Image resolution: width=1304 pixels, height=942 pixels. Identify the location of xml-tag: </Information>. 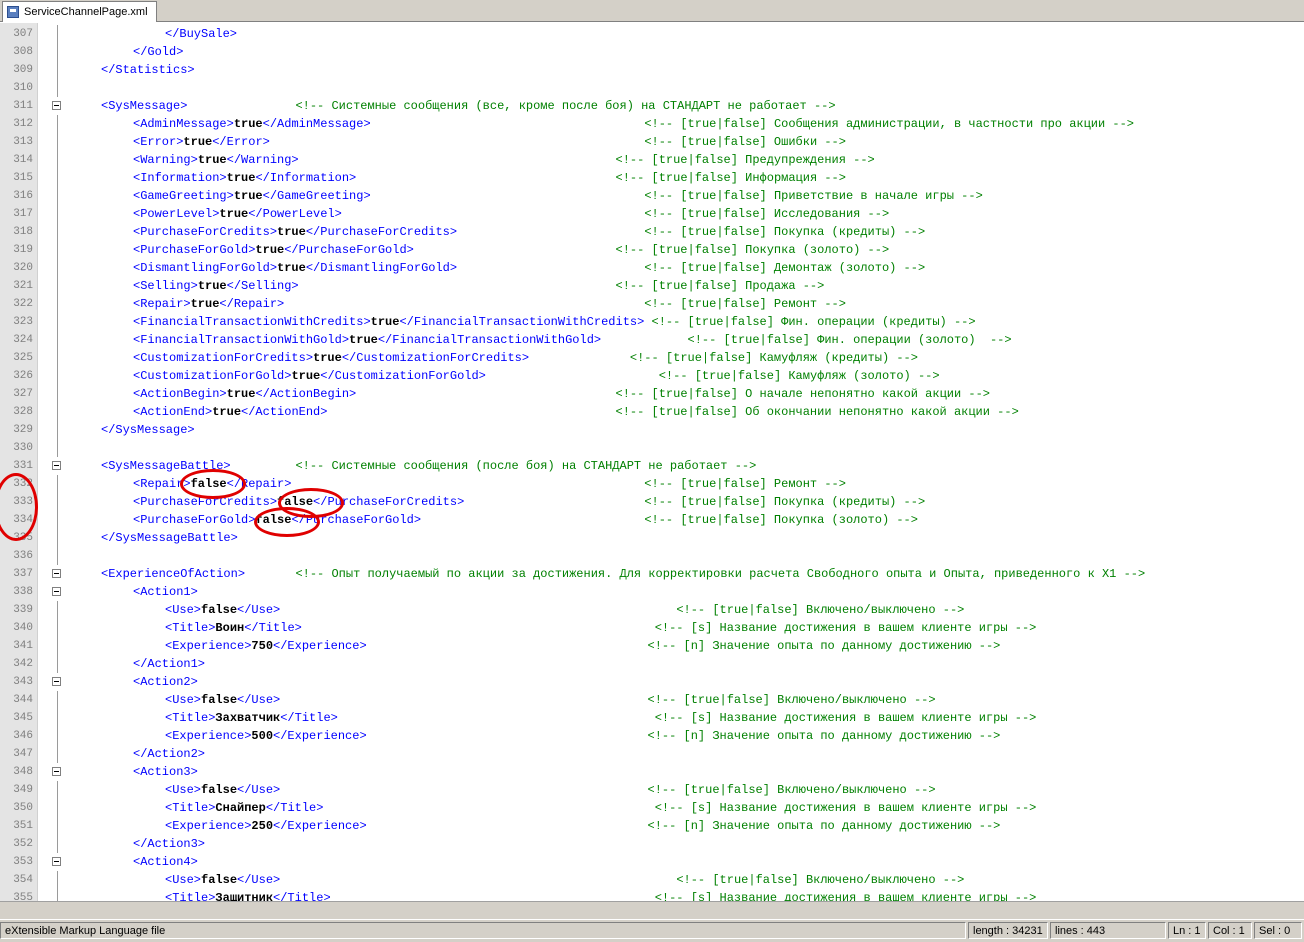
(306, 178).